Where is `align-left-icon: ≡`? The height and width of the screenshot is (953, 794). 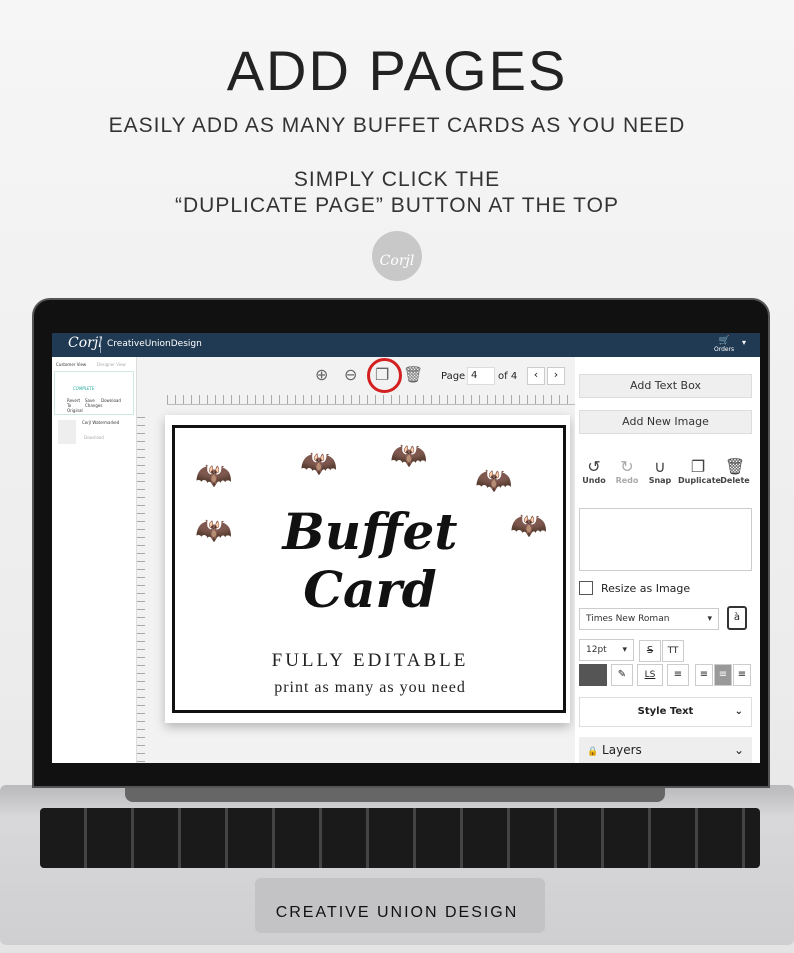
align-left-icon: ≡ is located at coordinates (704, 675).